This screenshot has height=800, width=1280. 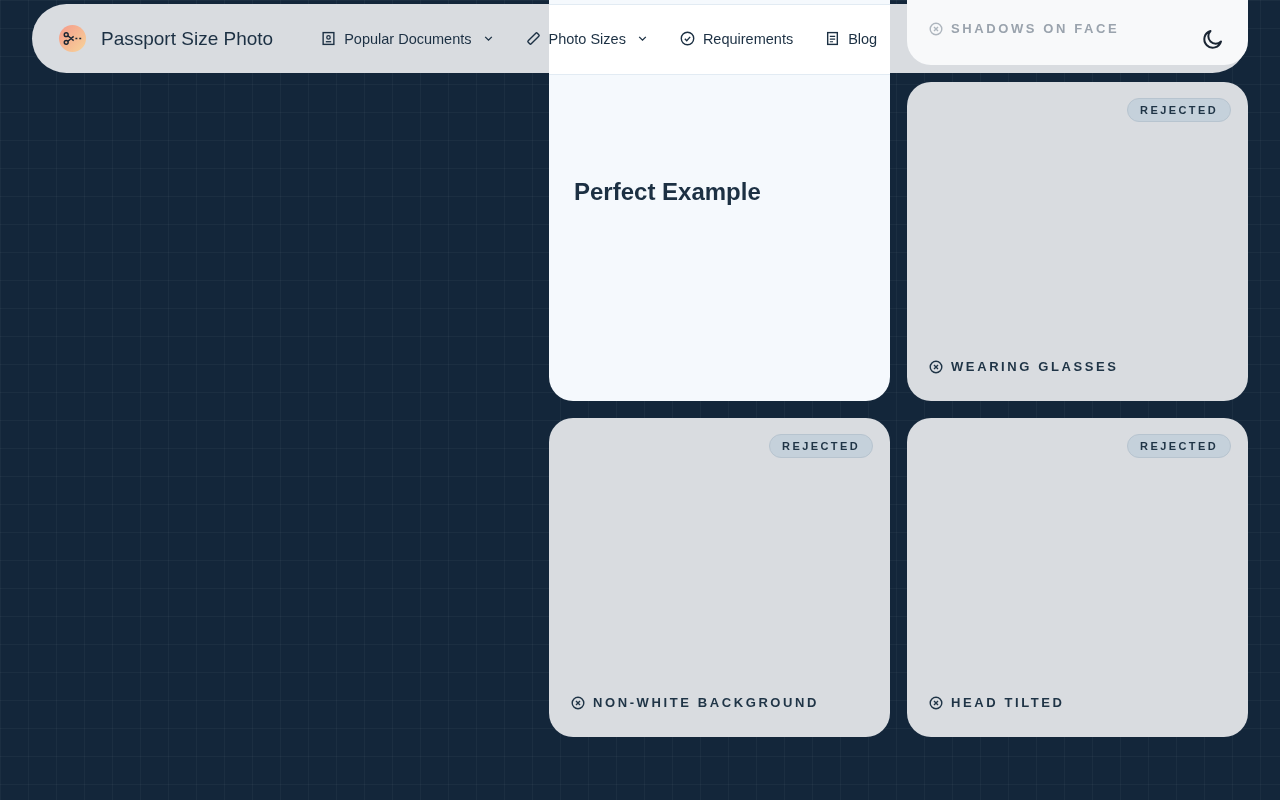 I want to click on nav-link: Popular Documents, so click(x=407, y=38).